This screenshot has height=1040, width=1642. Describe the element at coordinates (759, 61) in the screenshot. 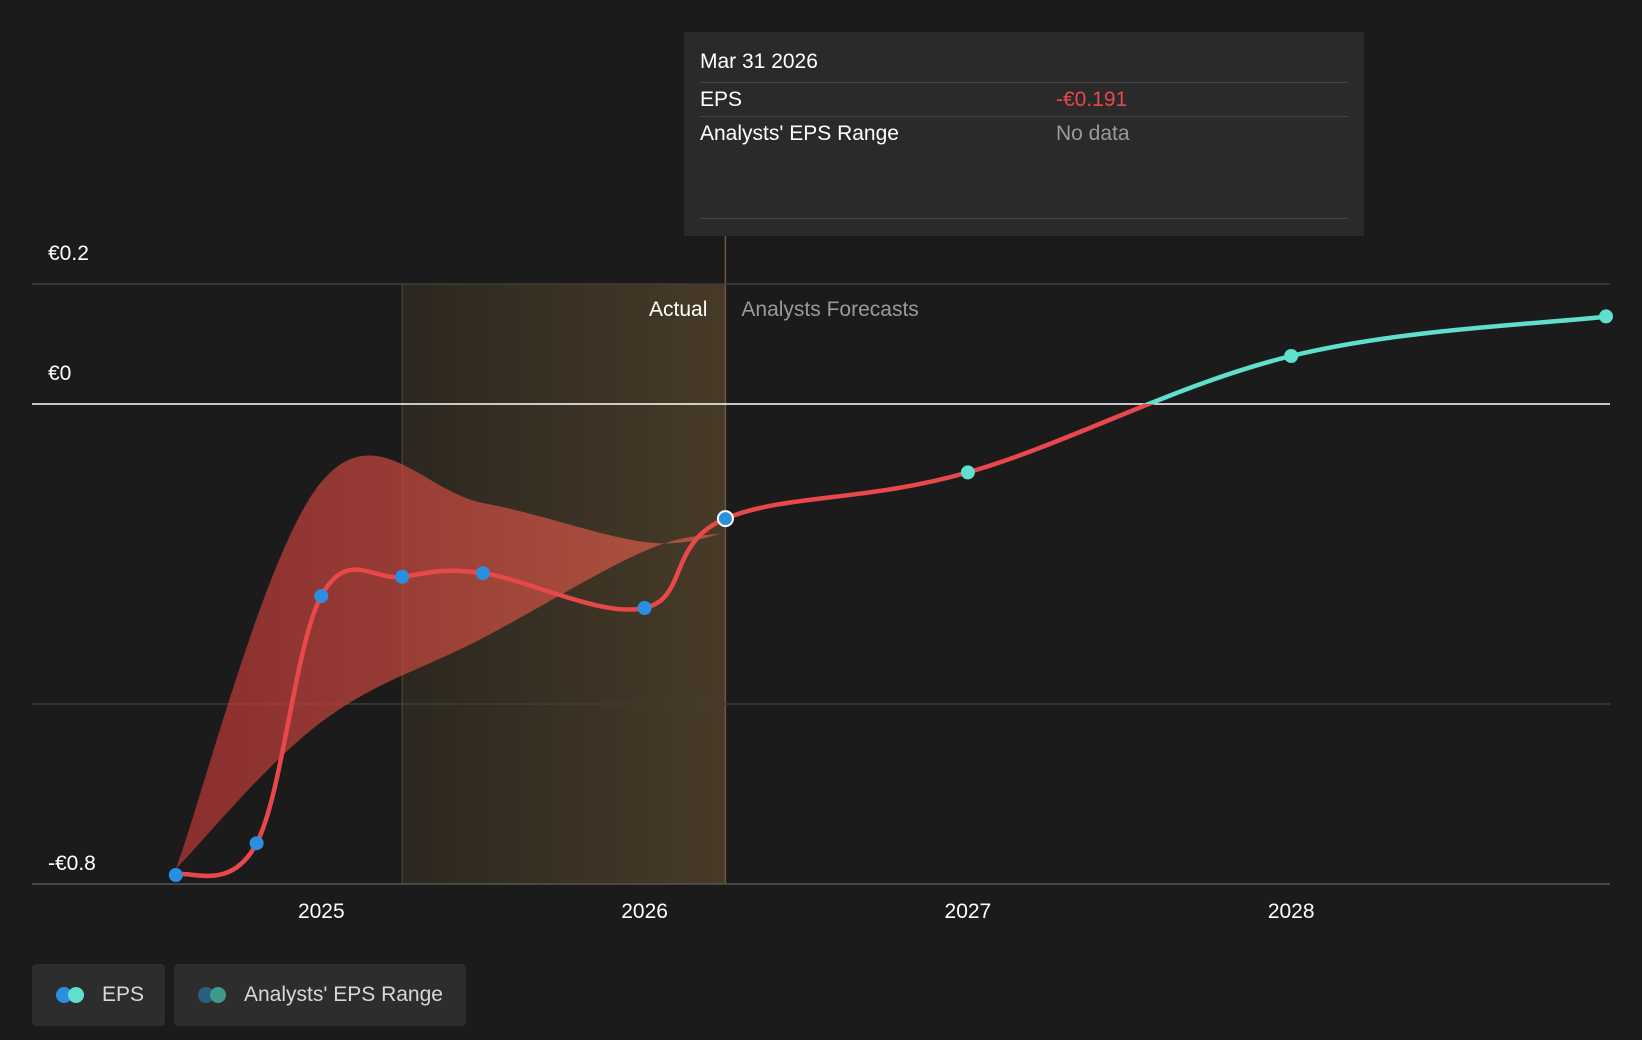

I see `tooltip-date: Mar 31 2026` at that location.